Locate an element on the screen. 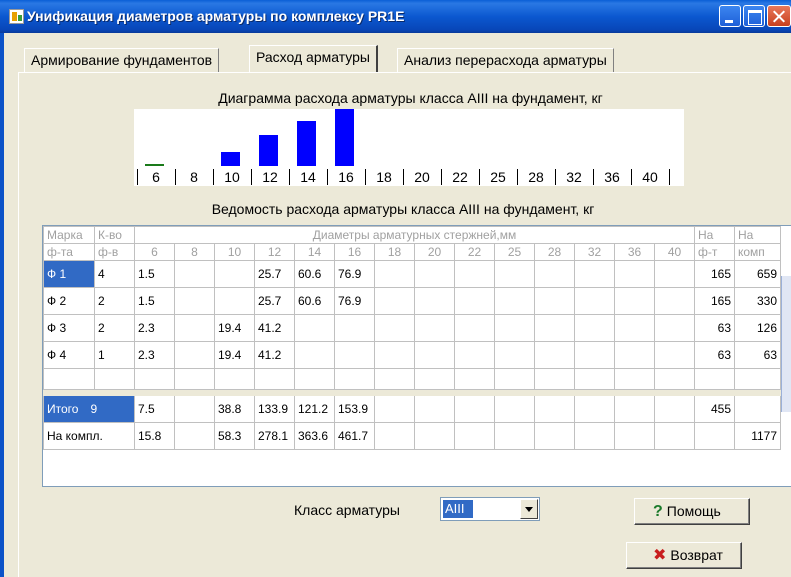 Image resolution: width=791 pixels, height=577 pixels. total-row: Итого 9 7.5 38.8 133.9 121.2 153.9 455 is located at coordinates (412, 409).